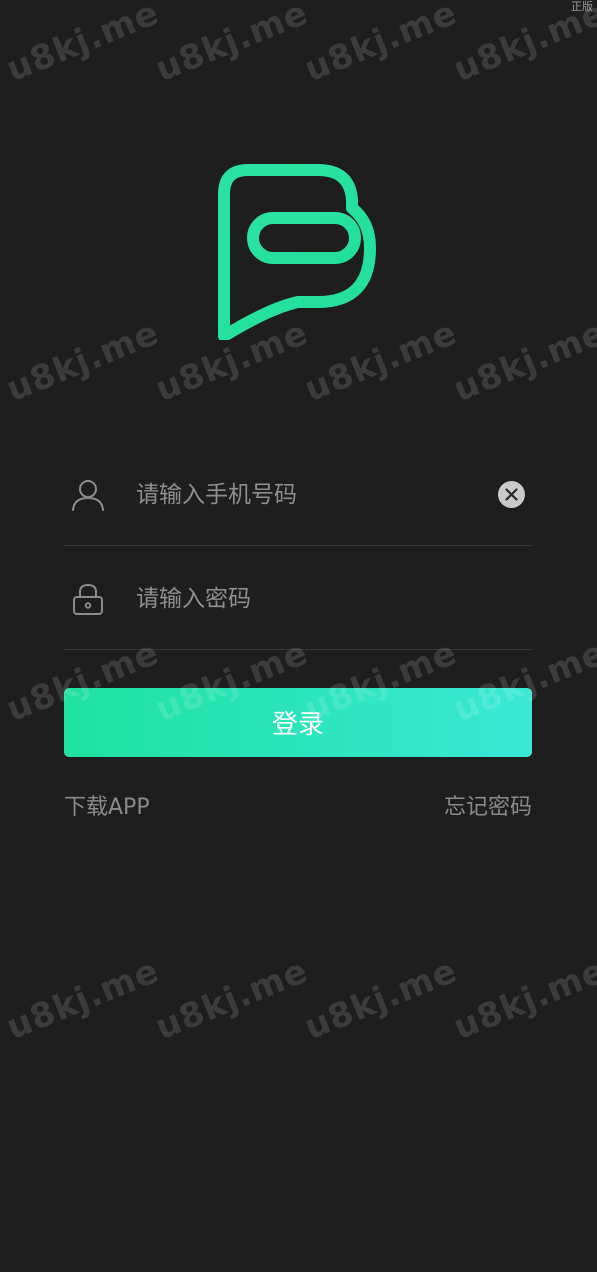 This screenshot has height=1272, width=597. What do you see at coordinates (582, 6) in the screenshot?
I see `version-label: 正版` at bounding box center [582, 6].